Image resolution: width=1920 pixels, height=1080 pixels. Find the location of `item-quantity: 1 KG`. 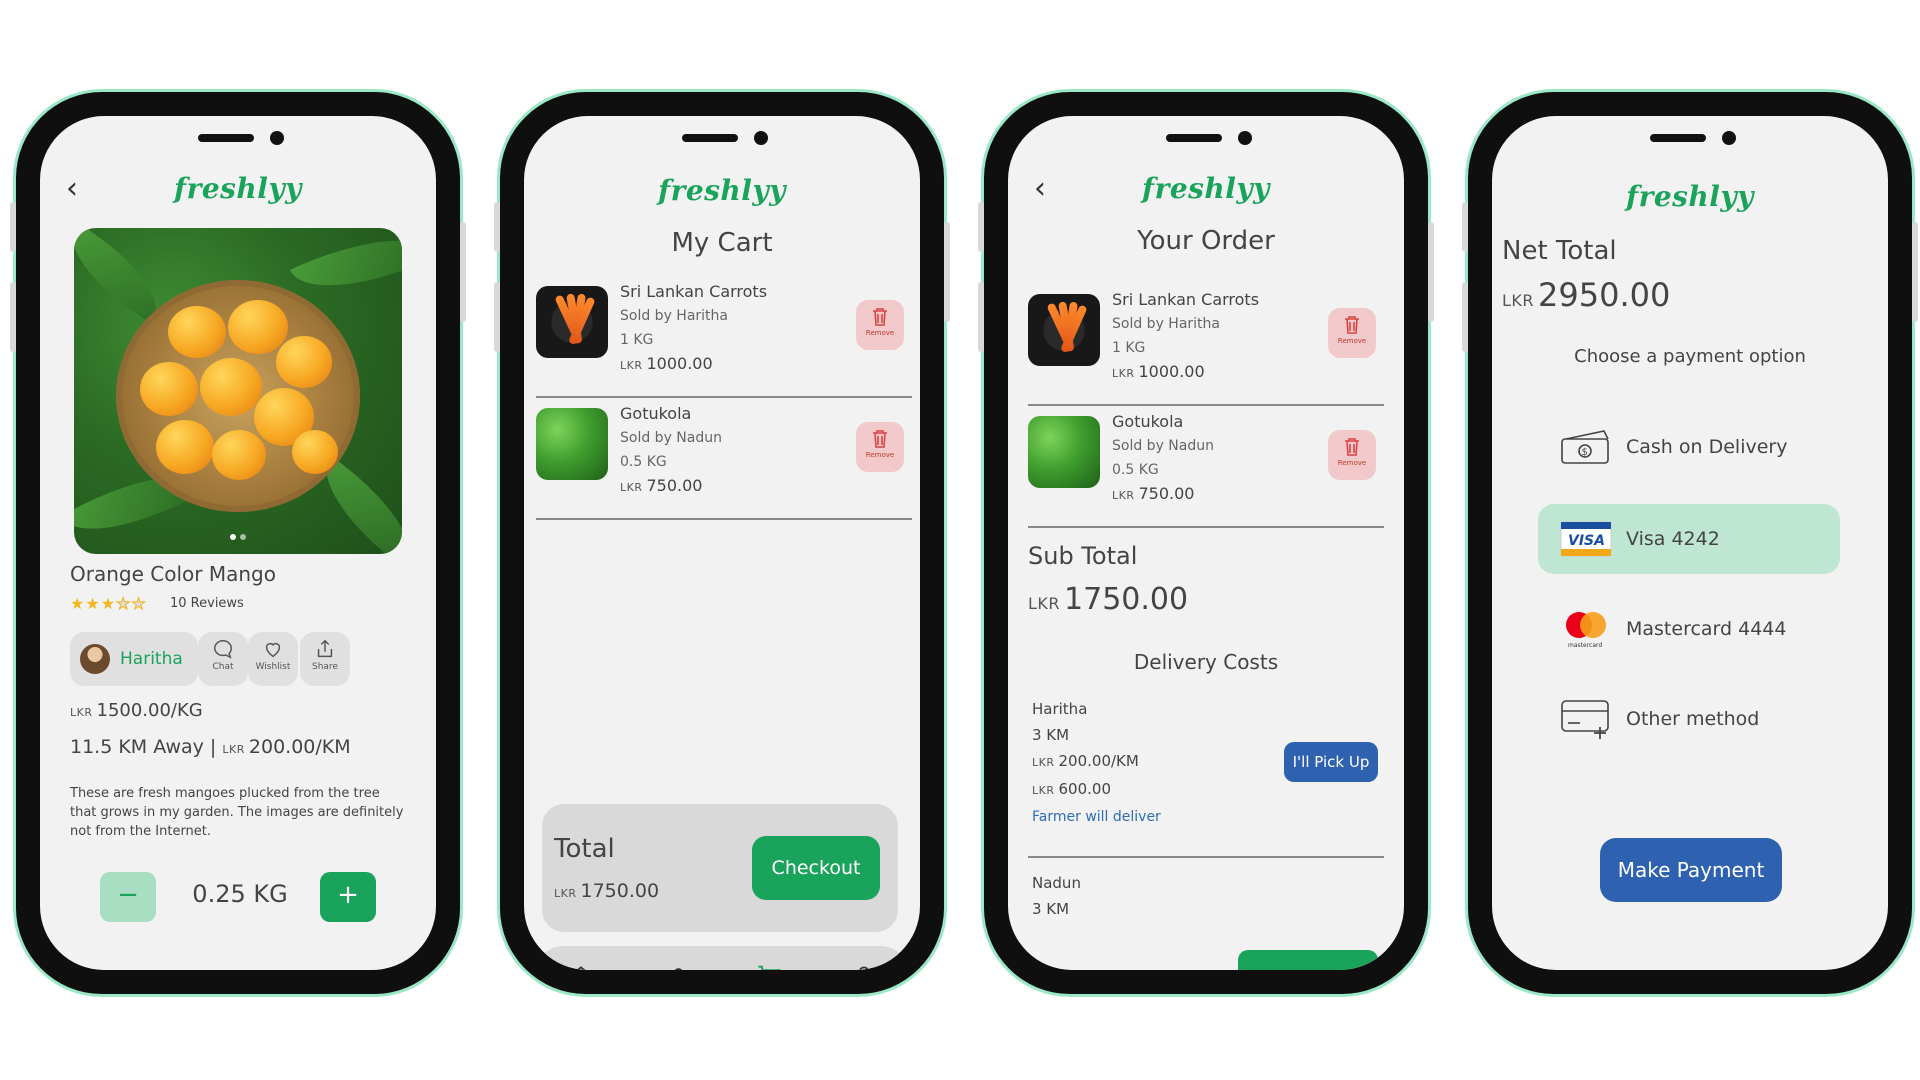

item-quantity: 1 KG is located at coordinates (1129, 348).